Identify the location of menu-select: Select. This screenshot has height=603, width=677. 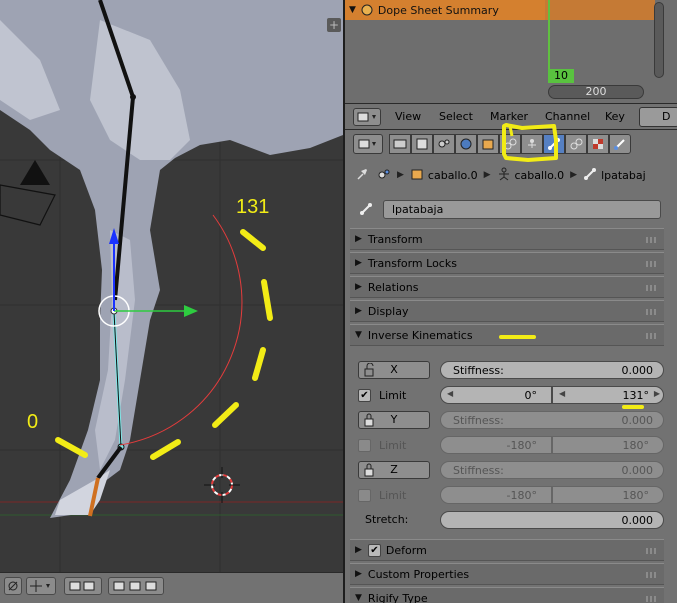
(456, 116).